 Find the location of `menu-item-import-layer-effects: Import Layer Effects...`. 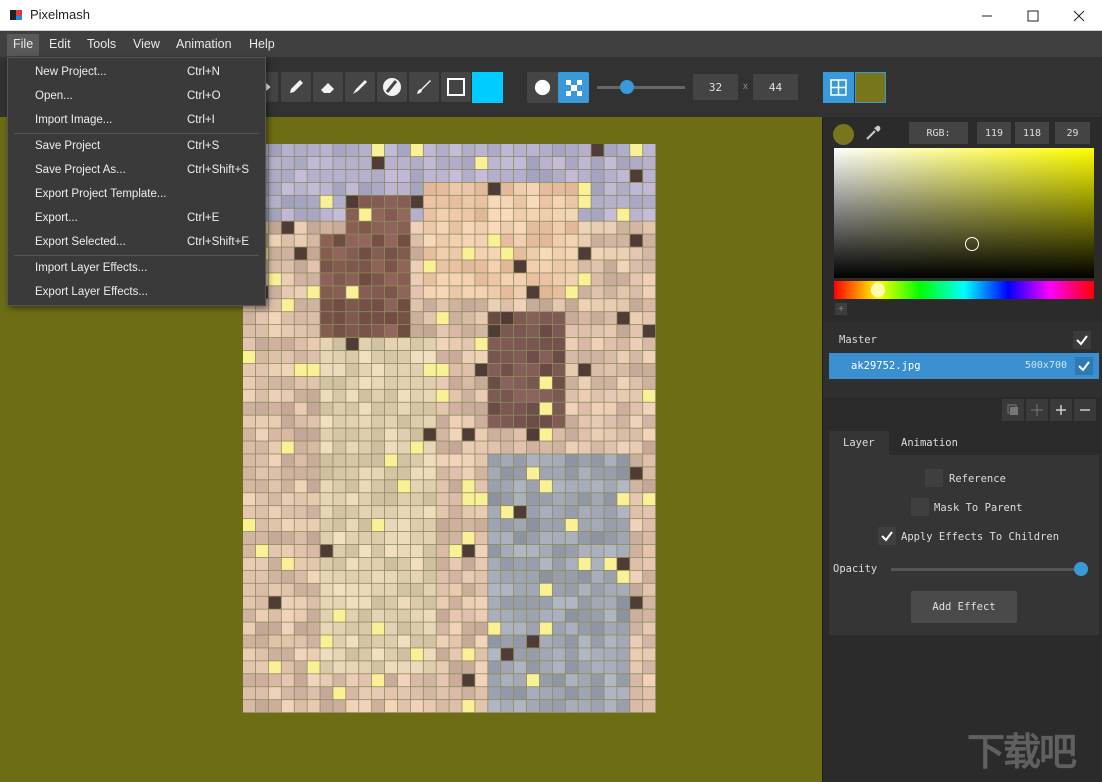

menu-item-import-layer-effects: Import Layer Effects... is located at coordinates (136, 269).